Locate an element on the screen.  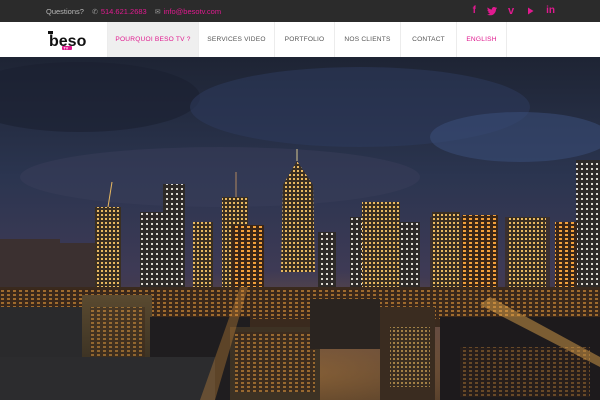
facebook-icon: f is located at coordinates (474, 11).